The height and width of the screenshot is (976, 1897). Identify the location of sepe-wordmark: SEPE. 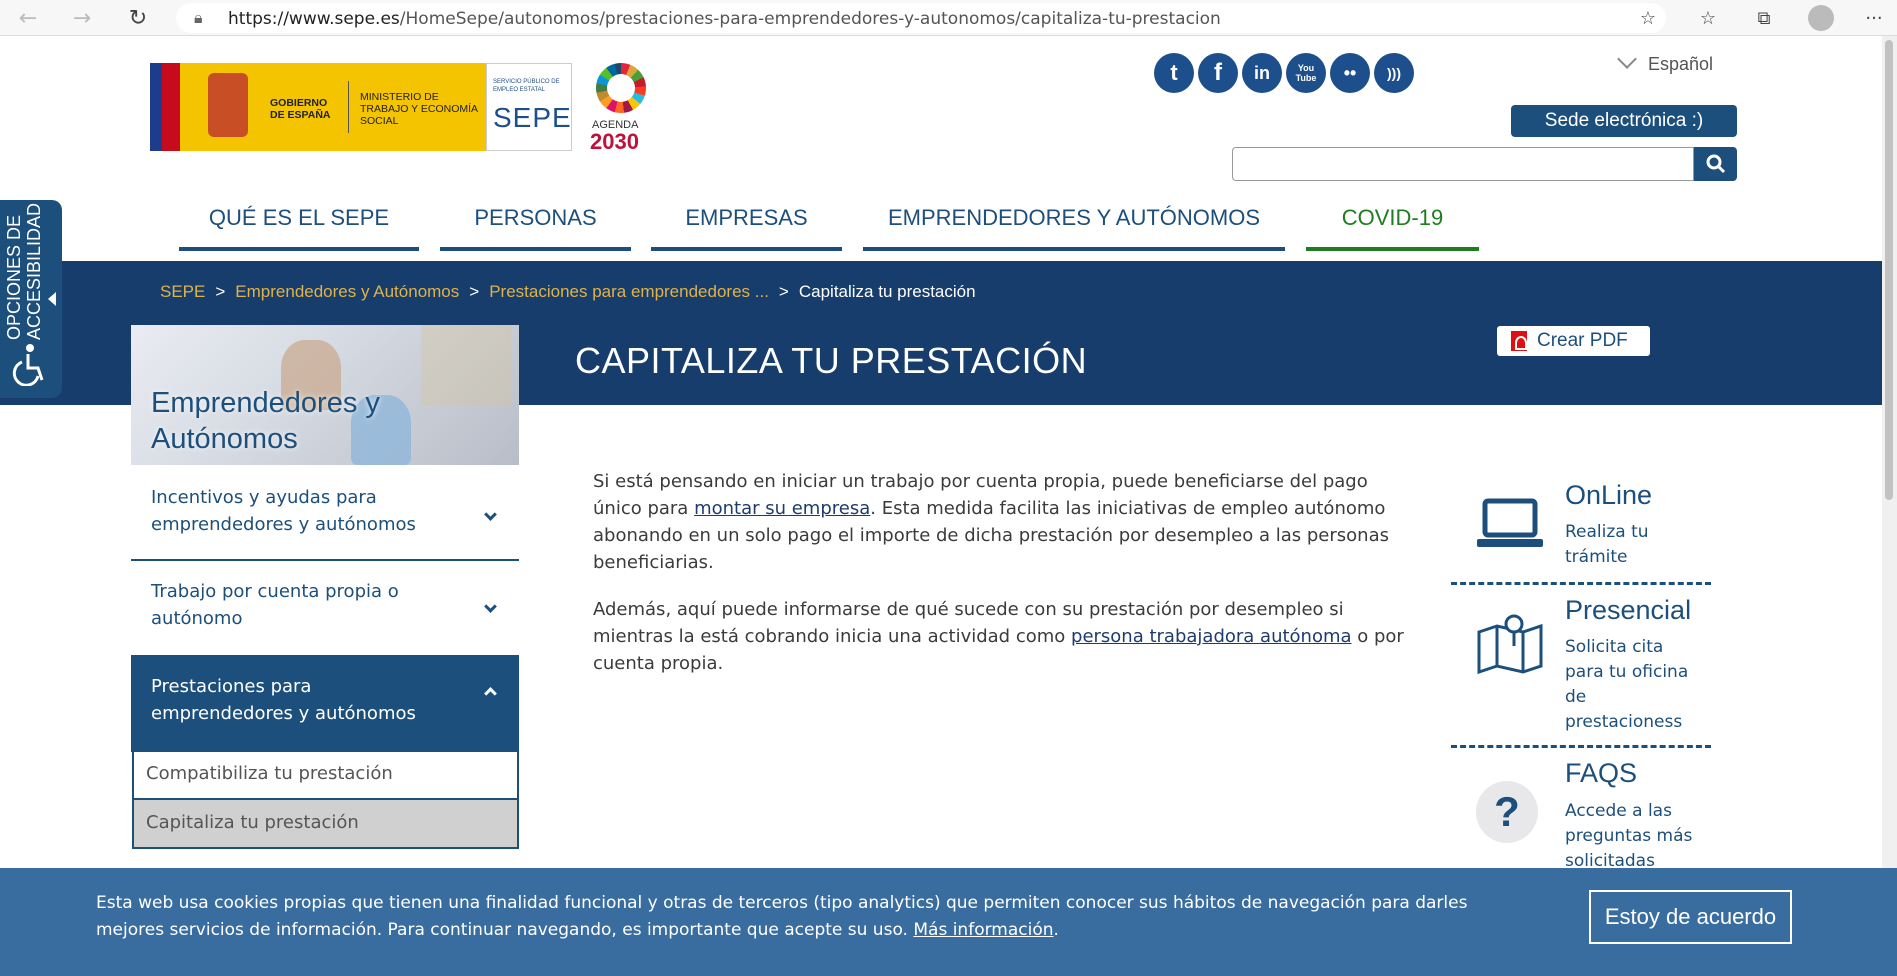
(532, 117).